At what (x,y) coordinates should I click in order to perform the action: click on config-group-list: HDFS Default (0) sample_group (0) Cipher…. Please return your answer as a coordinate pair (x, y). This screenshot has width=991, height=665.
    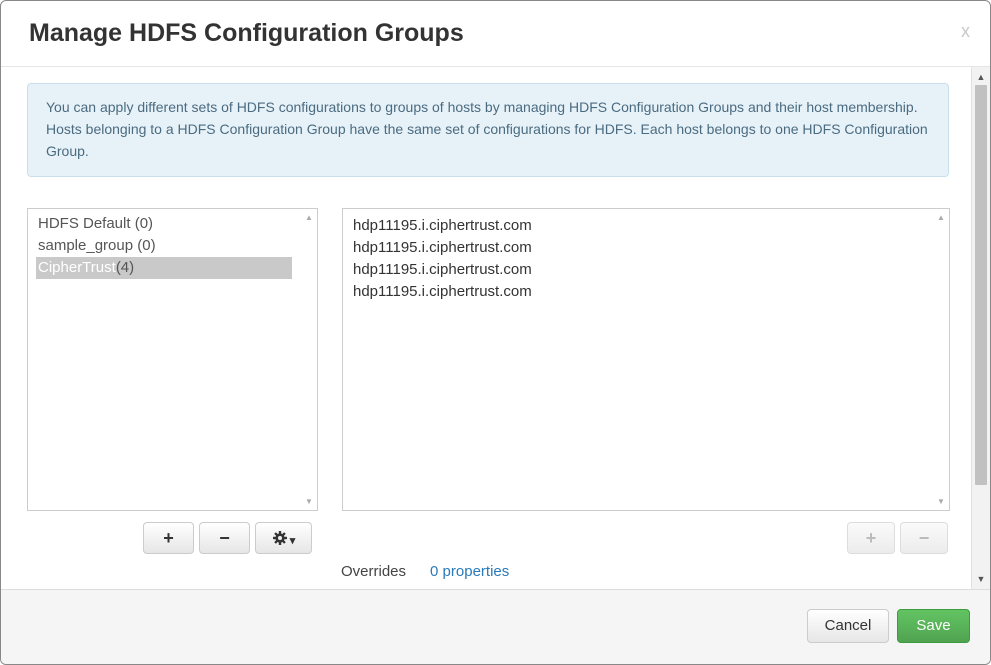
    Looking at the image, I should click on (172, 359).